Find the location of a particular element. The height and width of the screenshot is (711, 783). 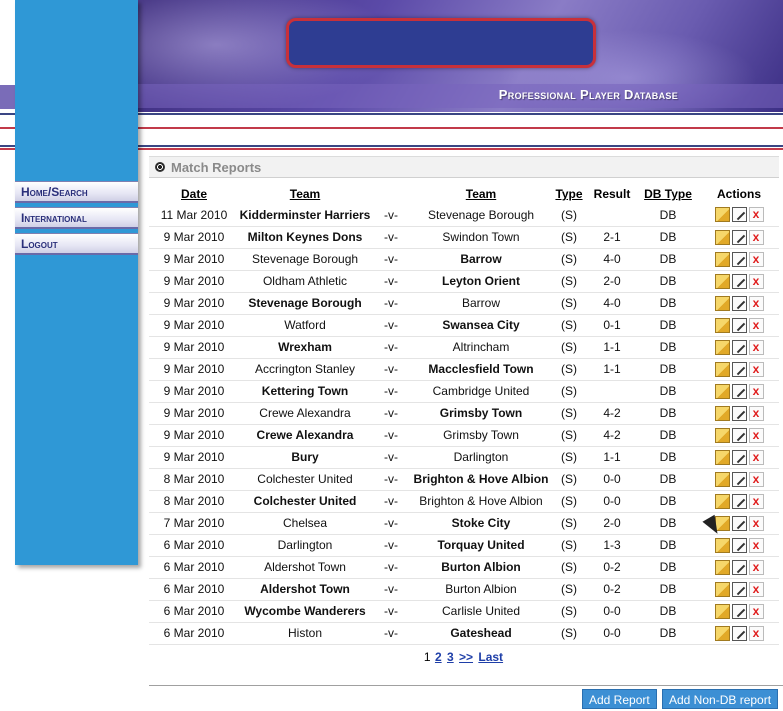

column-header-date: Date is located at coordinates (194, 194).